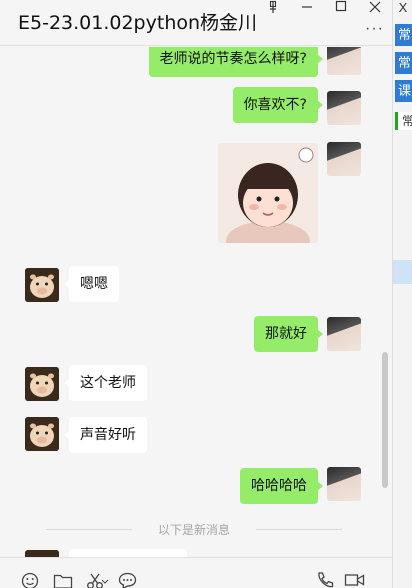  Describe the element at coordinates (341, 7) in the screenshot. I see `maximize-icon` at that location.